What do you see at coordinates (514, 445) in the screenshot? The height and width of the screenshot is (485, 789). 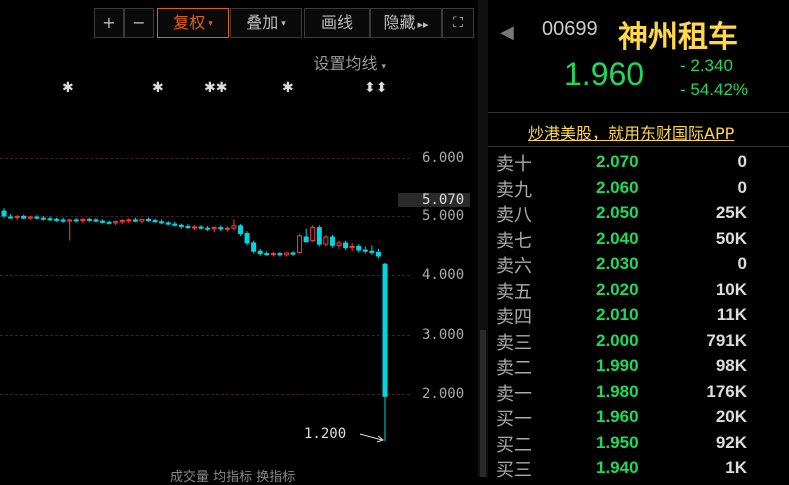 I see `level-label: 买二` at bounding box center [514, 445].